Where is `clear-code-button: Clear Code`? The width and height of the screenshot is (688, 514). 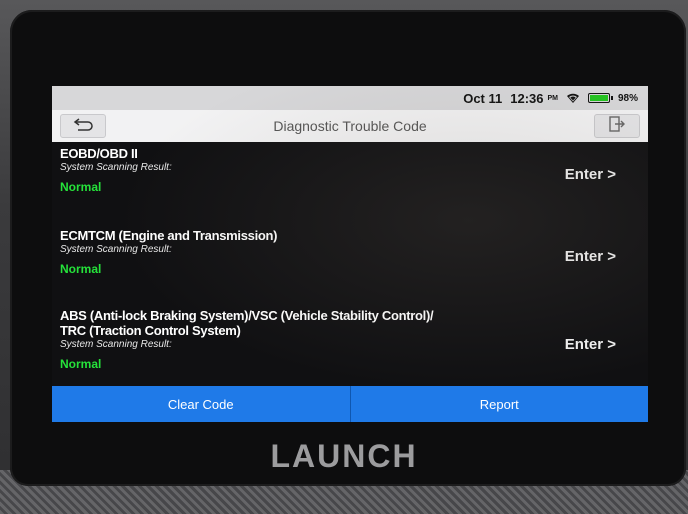
clear-code-button: Clear Code is located at coordinates (201, 404).